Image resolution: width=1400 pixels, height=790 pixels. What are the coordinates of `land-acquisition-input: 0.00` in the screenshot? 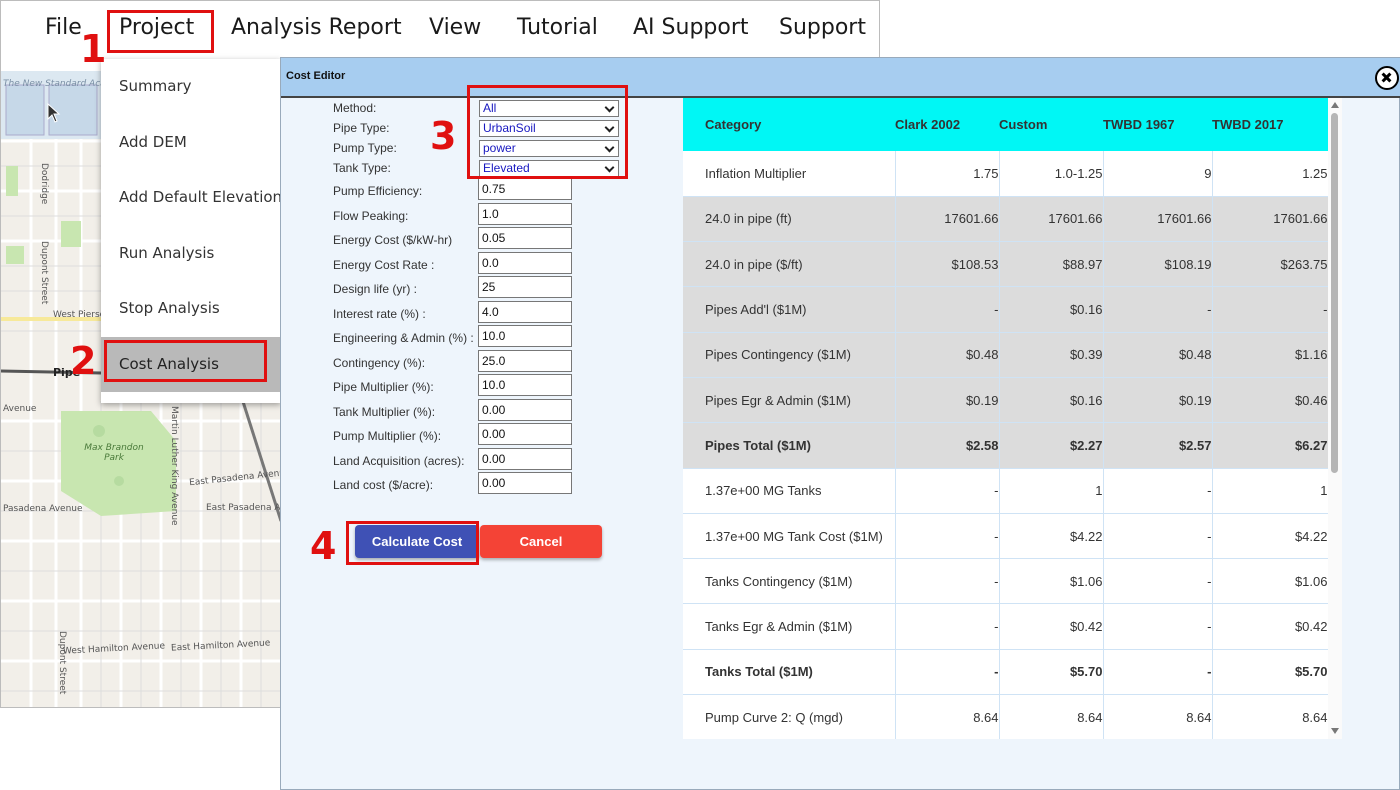 It's located at (525, 459).